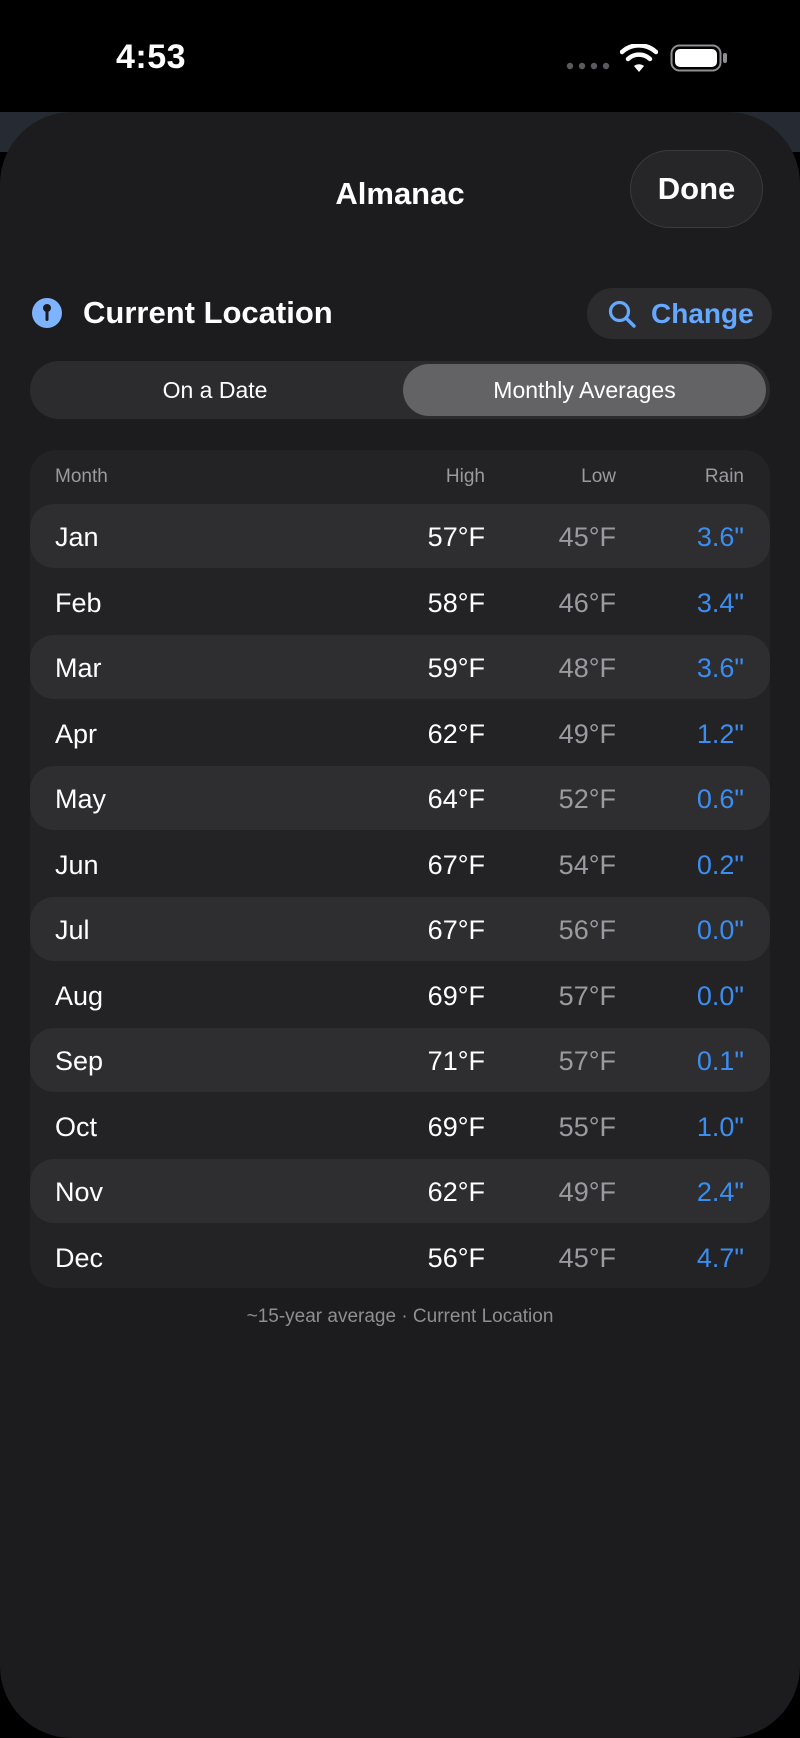  Describe the element at coordinates (400, 1060) in the screenshot. I see `table-row: Sep 71°F 57°F 0.1"` at that location.